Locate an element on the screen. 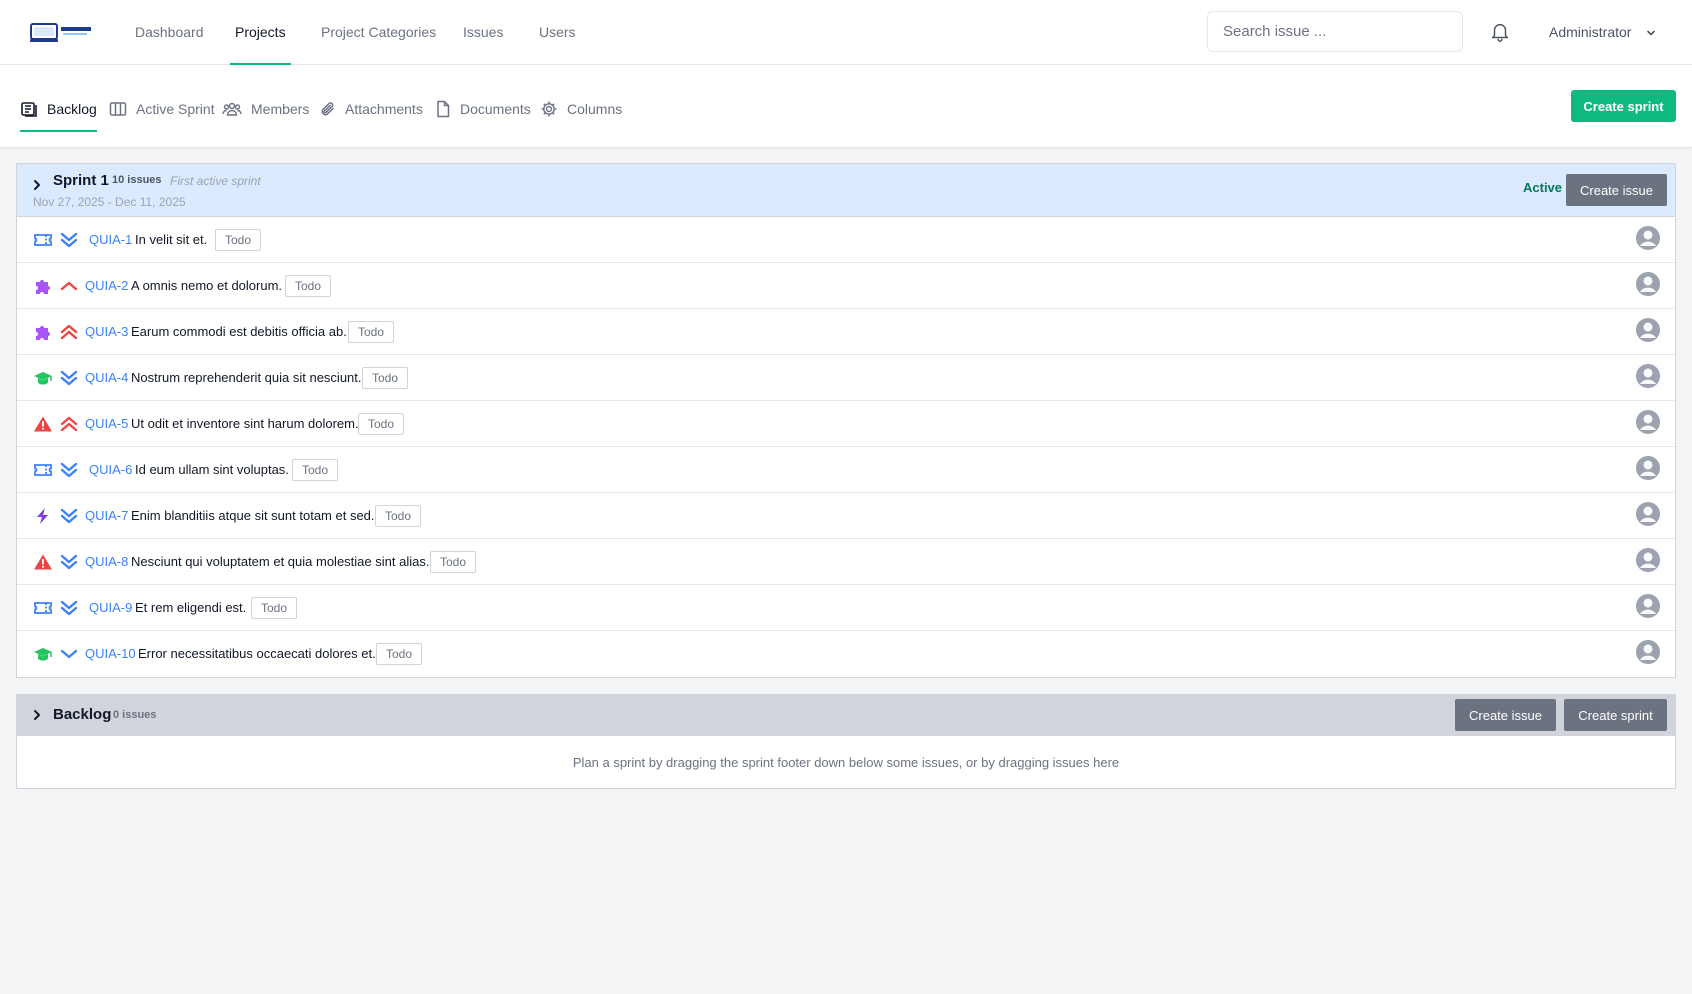  issue-title: Id eum ullam sint voluptas. is located at coordinates (212, 469).